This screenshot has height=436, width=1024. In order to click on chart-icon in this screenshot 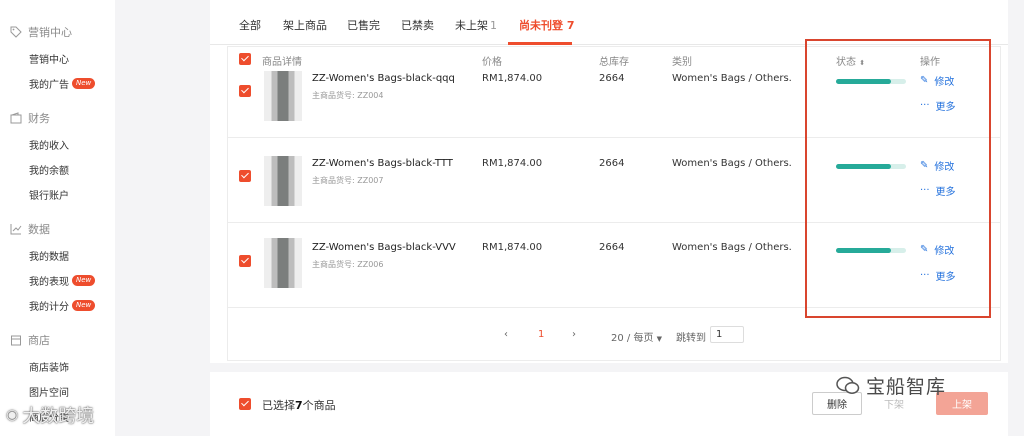, I will do `click(16, 229)`.